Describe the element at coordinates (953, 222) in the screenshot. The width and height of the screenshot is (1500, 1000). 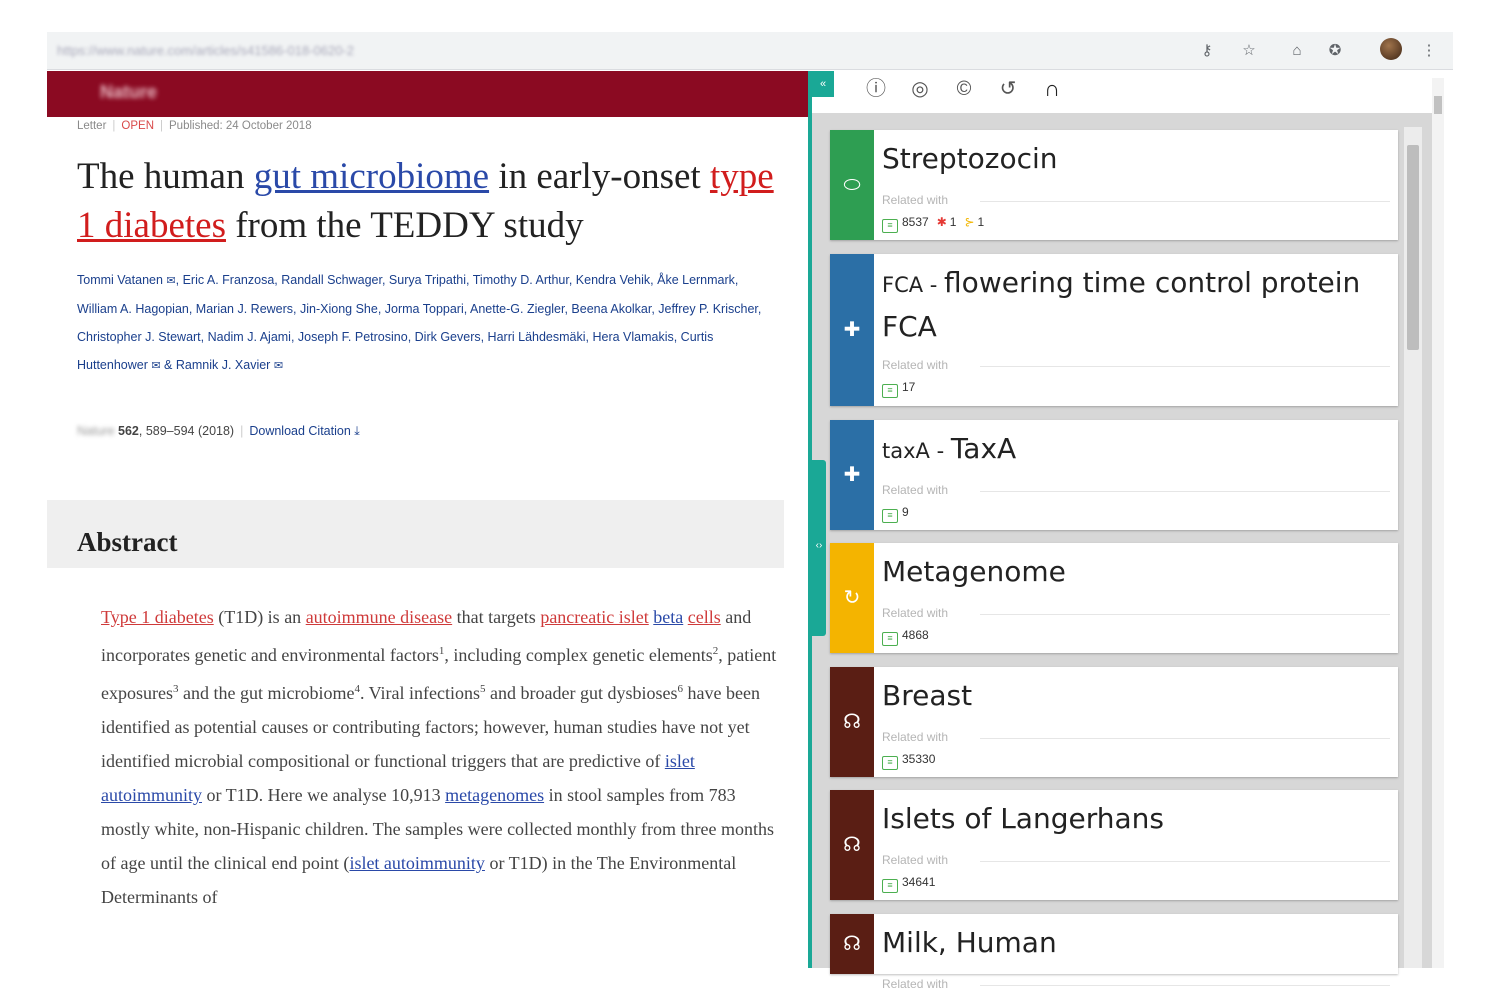
I see `virus-count: 1` at that location.